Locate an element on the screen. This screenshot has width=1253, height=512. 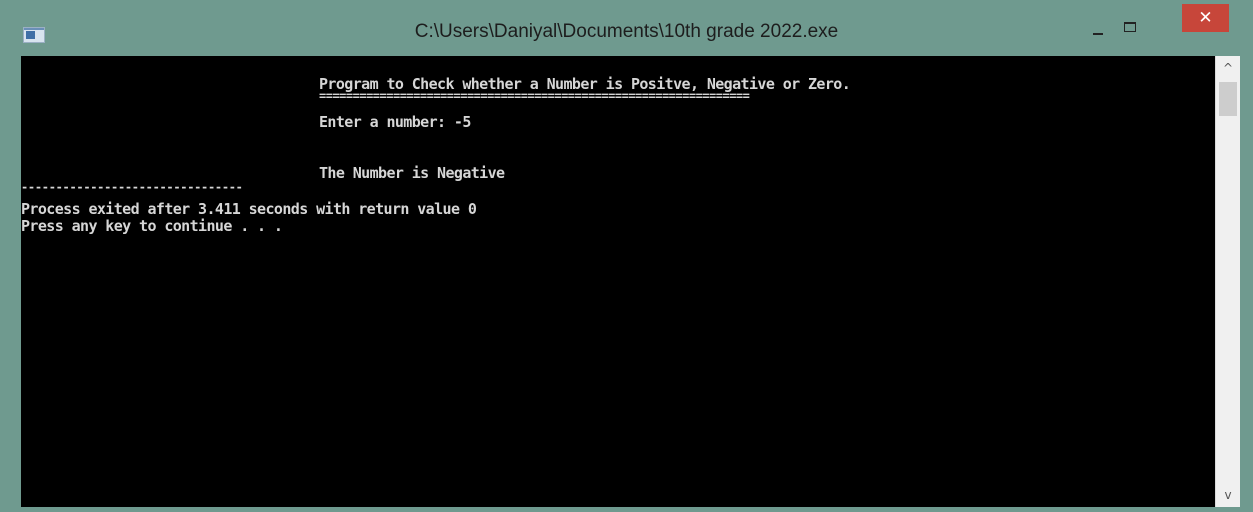
scroll-down-icon: v is located at coordinates (1228, 495).